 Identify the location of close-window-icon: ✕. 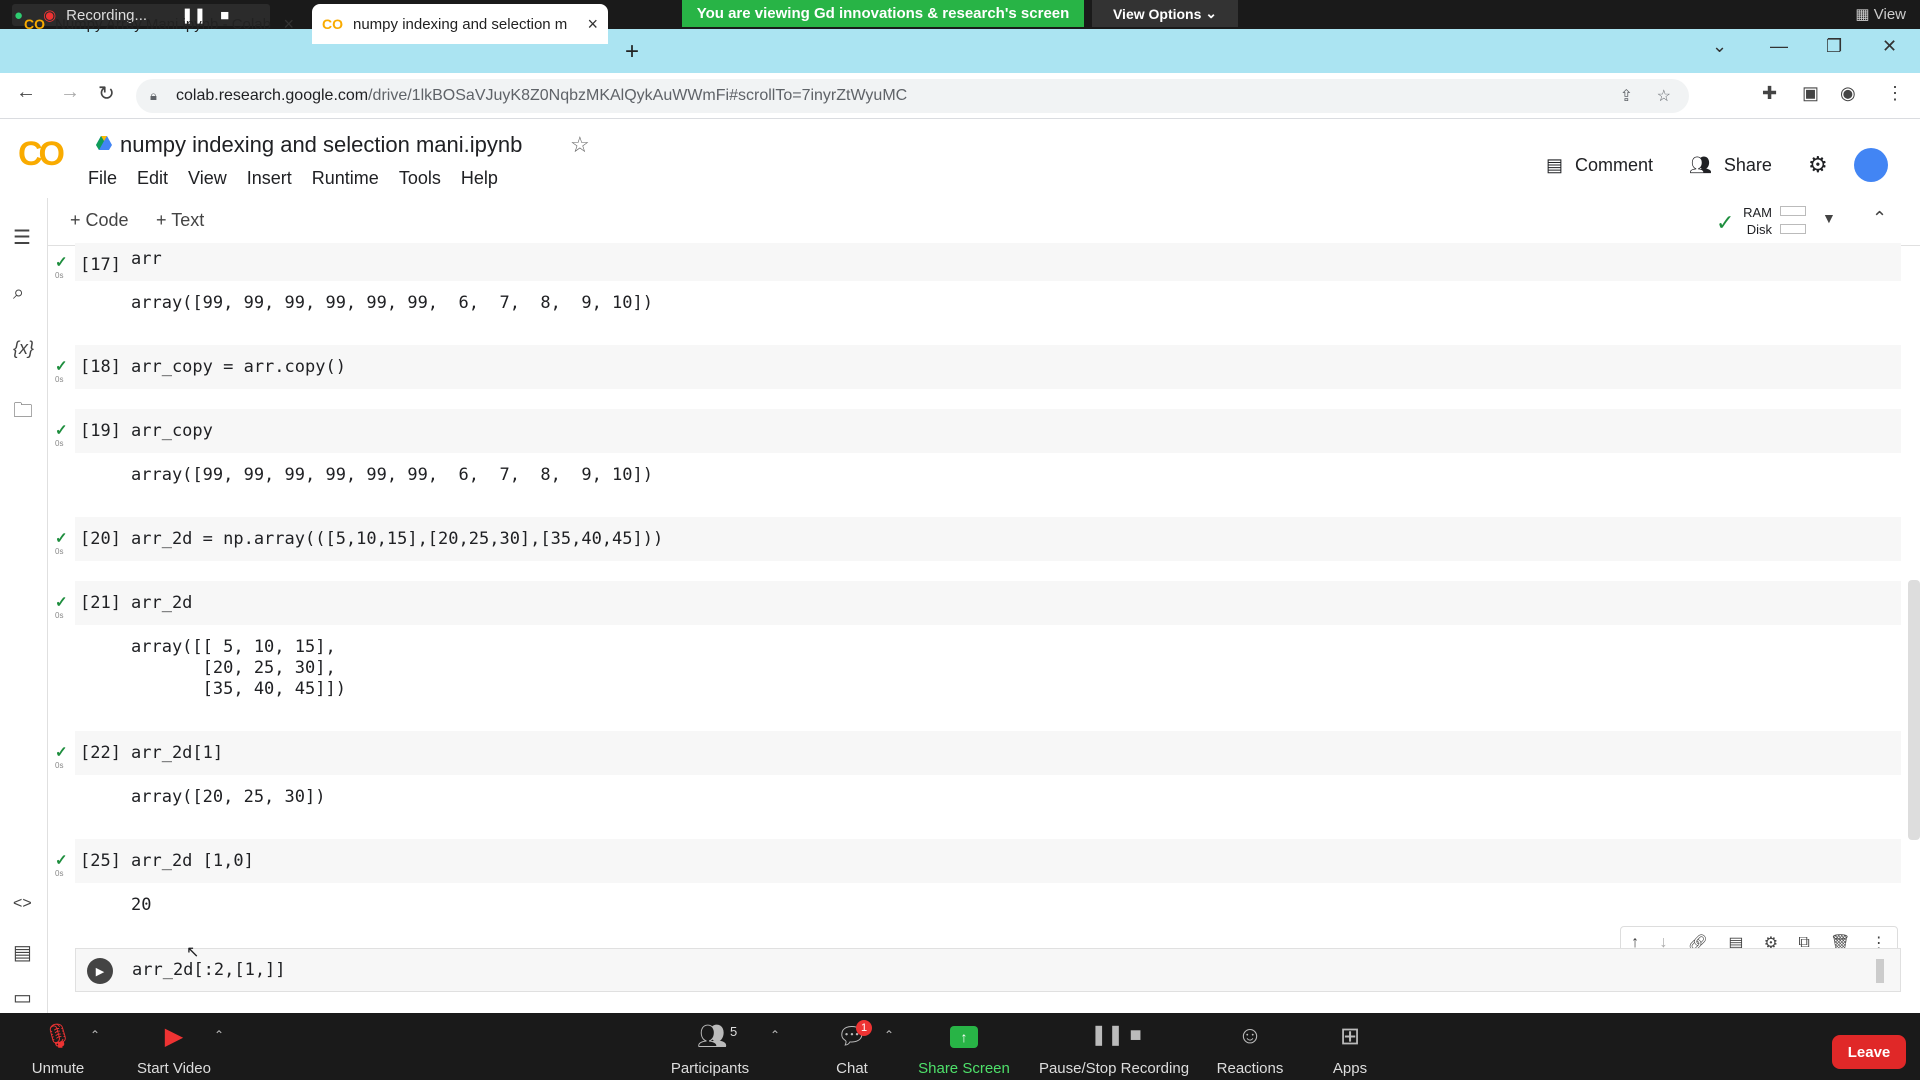
(1889, 46).